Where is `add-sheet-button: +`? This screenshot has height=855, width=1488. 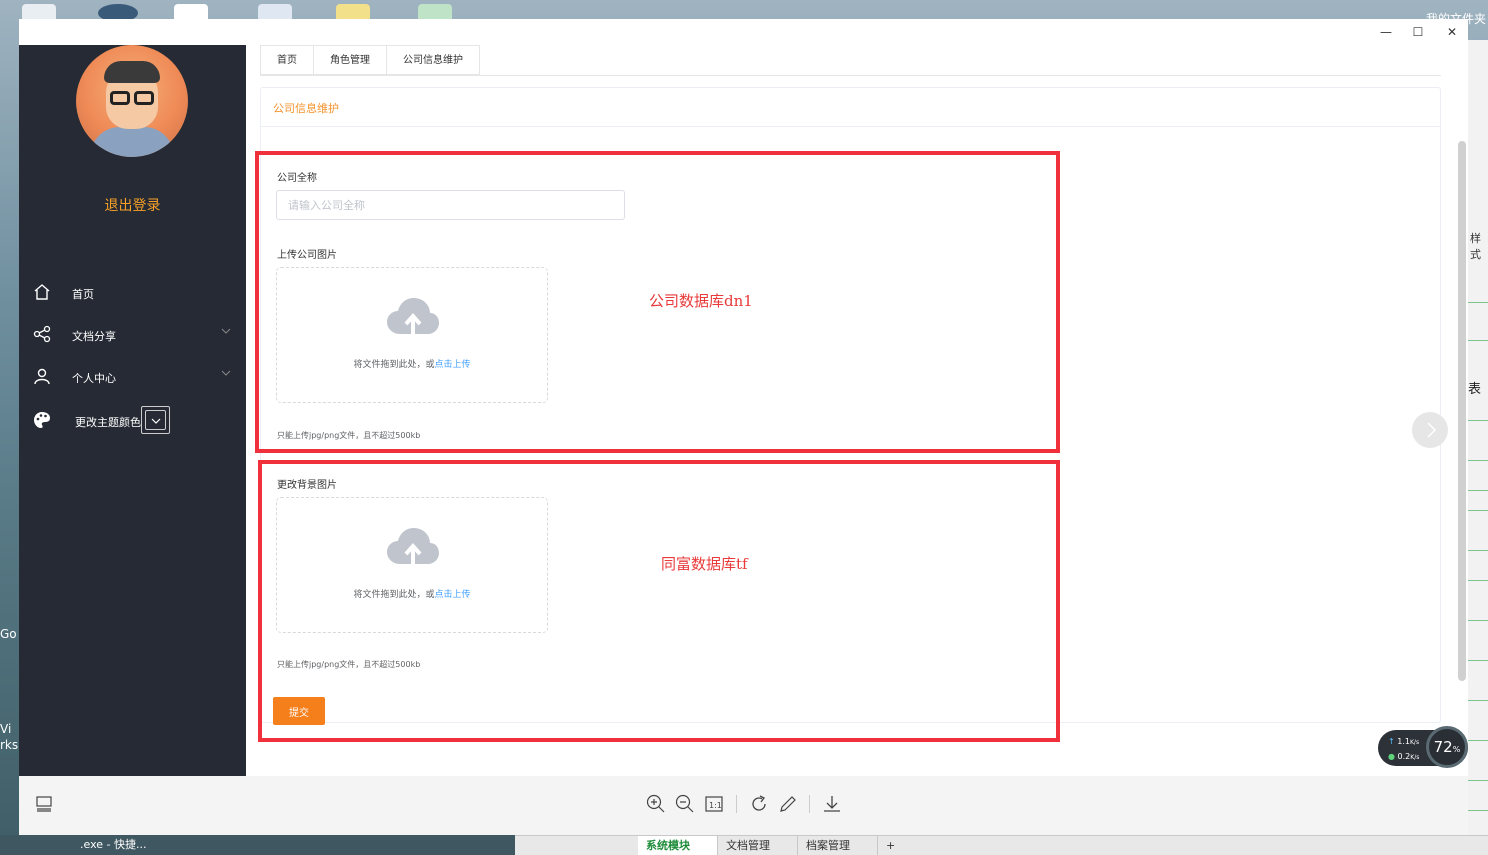 add-sheet-button: + is located at coordinates (890, 845).